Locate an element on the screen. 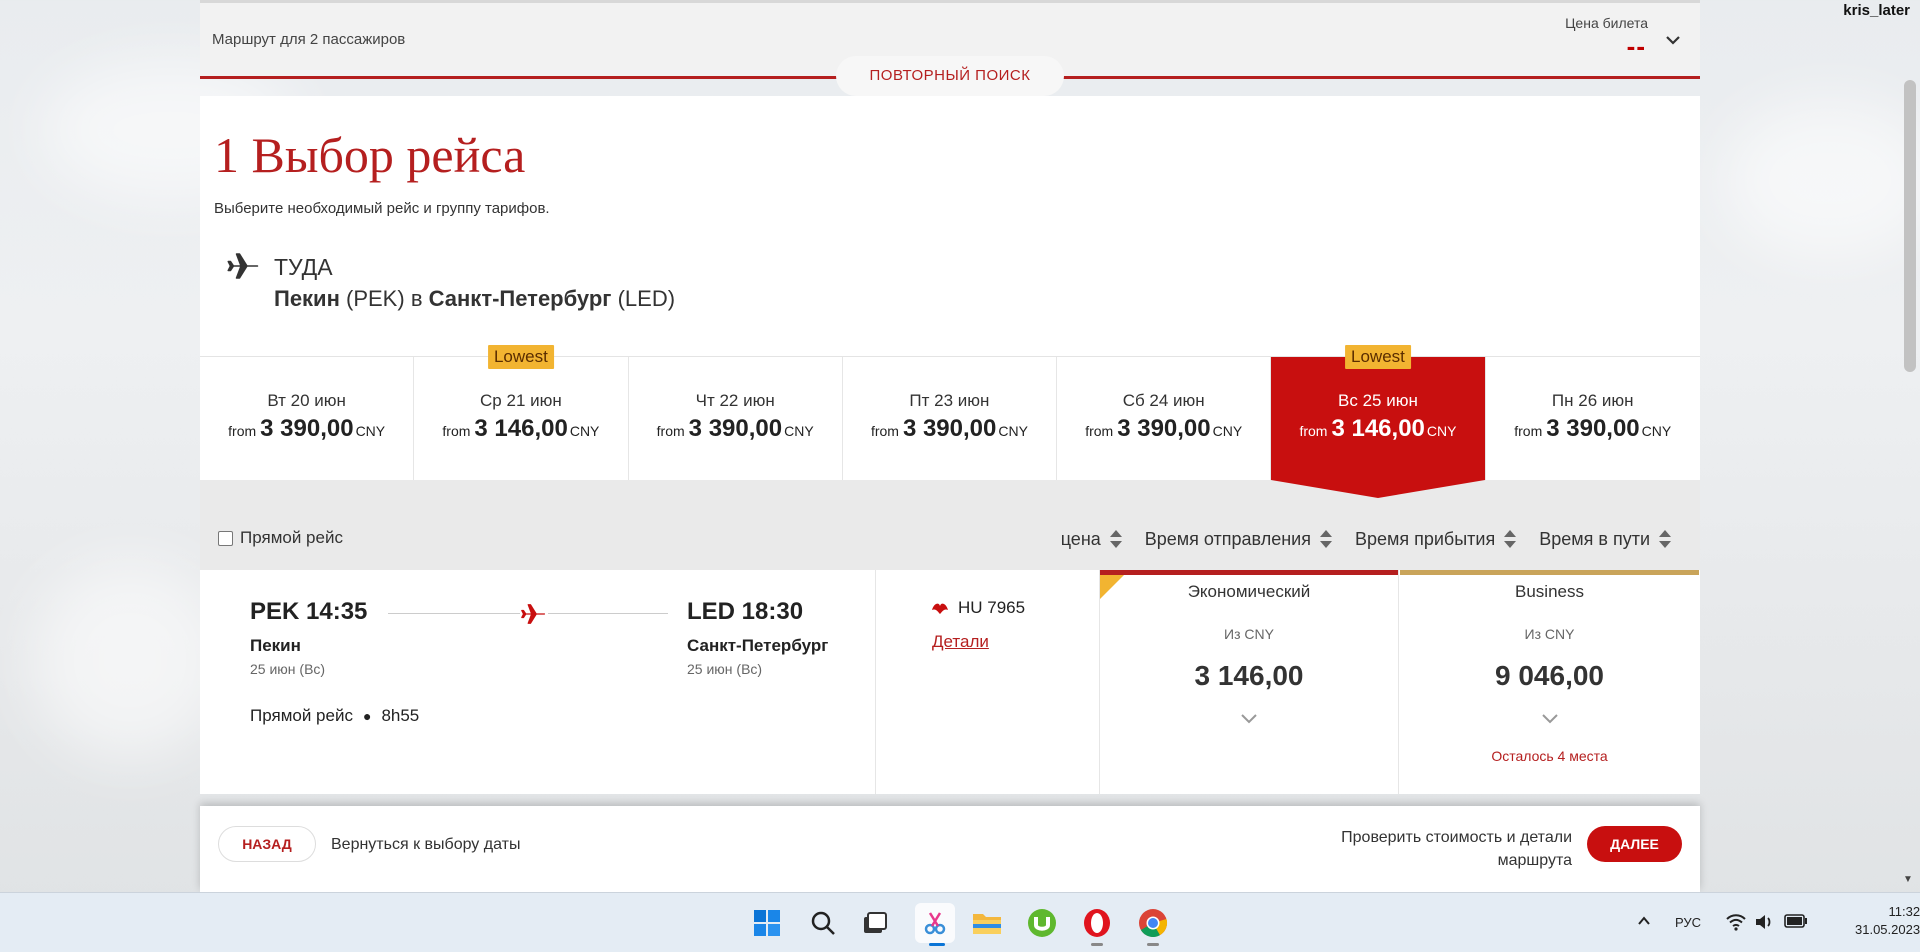 The height and width of the screenshot is (952, 1920). direct-flight-checkbox: Прямой рейс is located at coordinates (280, 538).